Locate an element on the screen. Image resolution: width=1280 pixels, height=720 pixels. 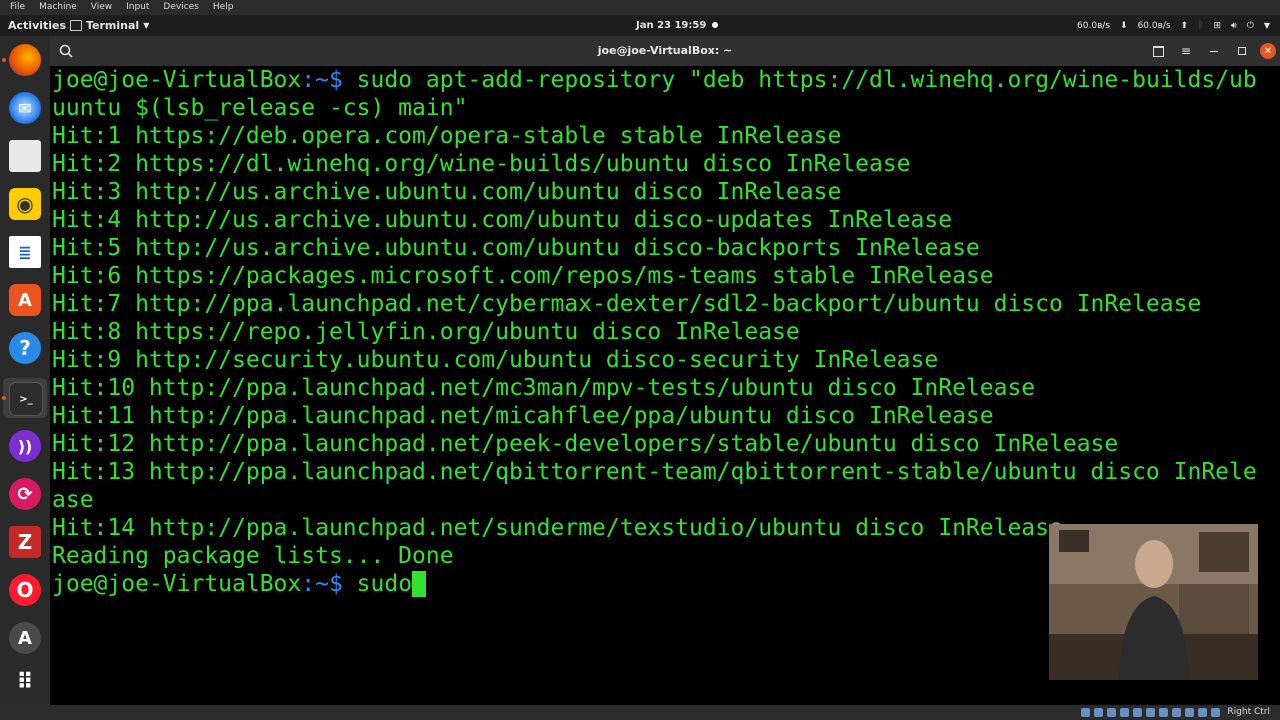
host-key-label: Right Ctrl is located at coordinates (1248, 712).